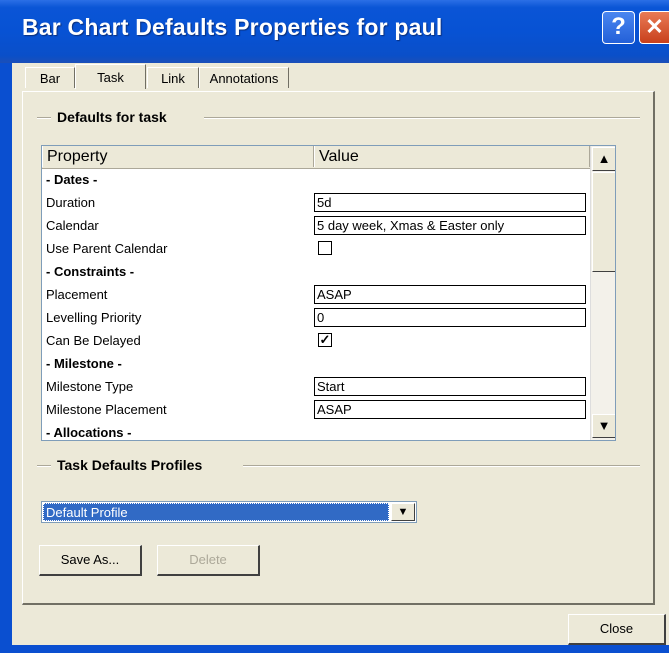 This screenshot has width=669, height=653. I want to click on property-value-field: Start, so click(450, 386).